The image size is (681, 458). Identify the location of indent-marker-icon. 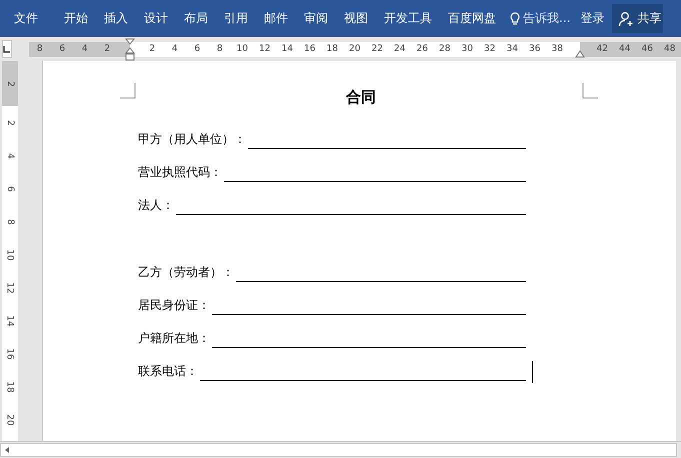
(129, 50).